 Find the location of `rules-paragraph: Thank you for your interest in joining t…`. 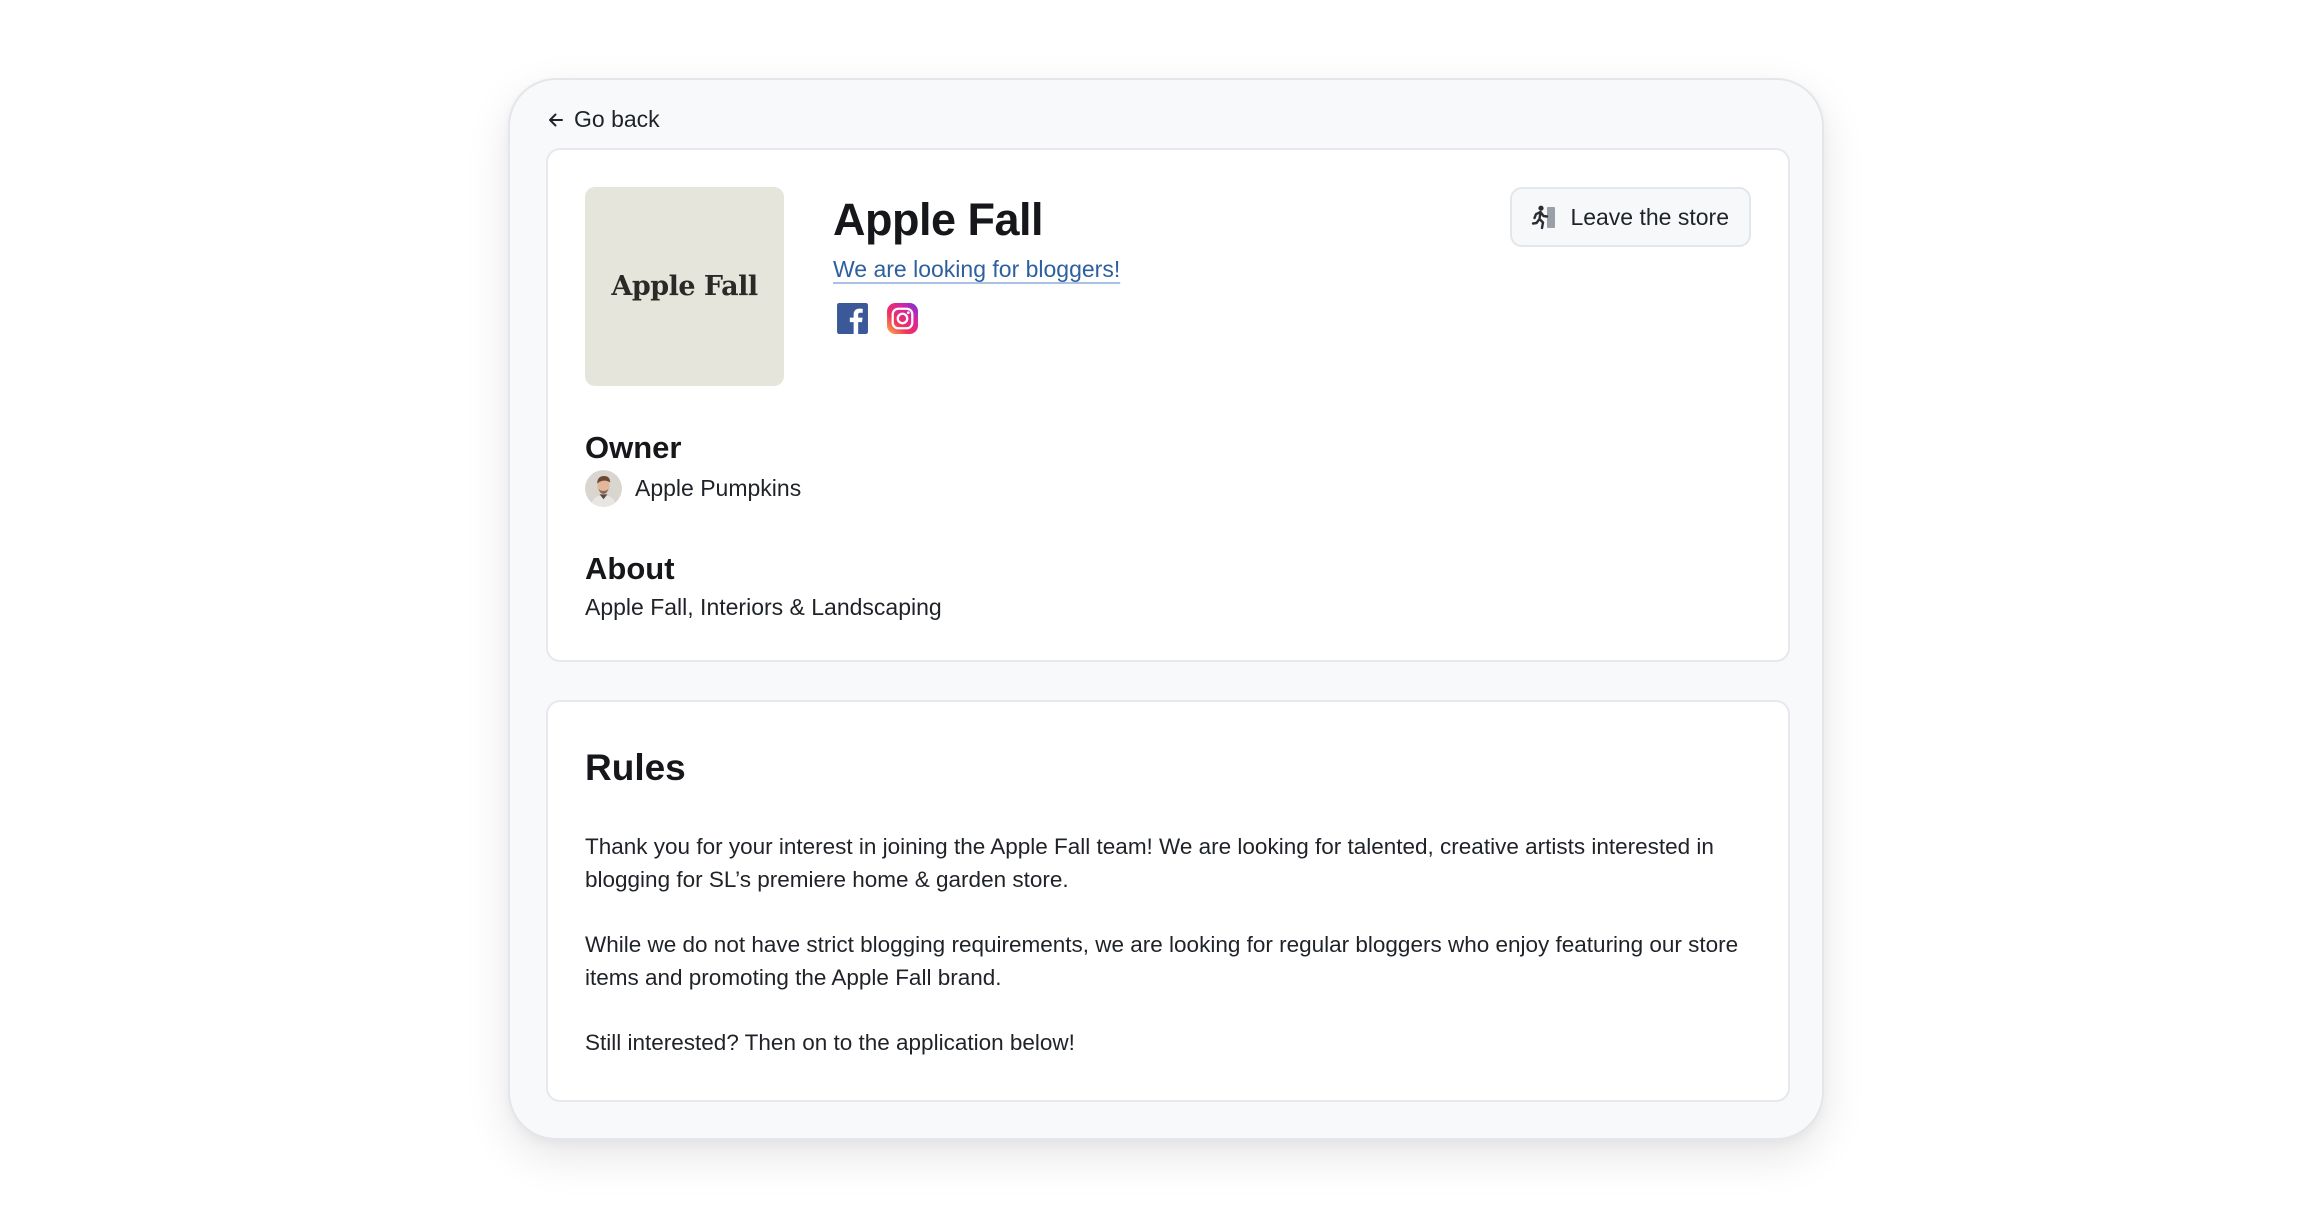

rules-paragraph: Thank you for your interest in joining t… is located at coordinates (1149, 863).